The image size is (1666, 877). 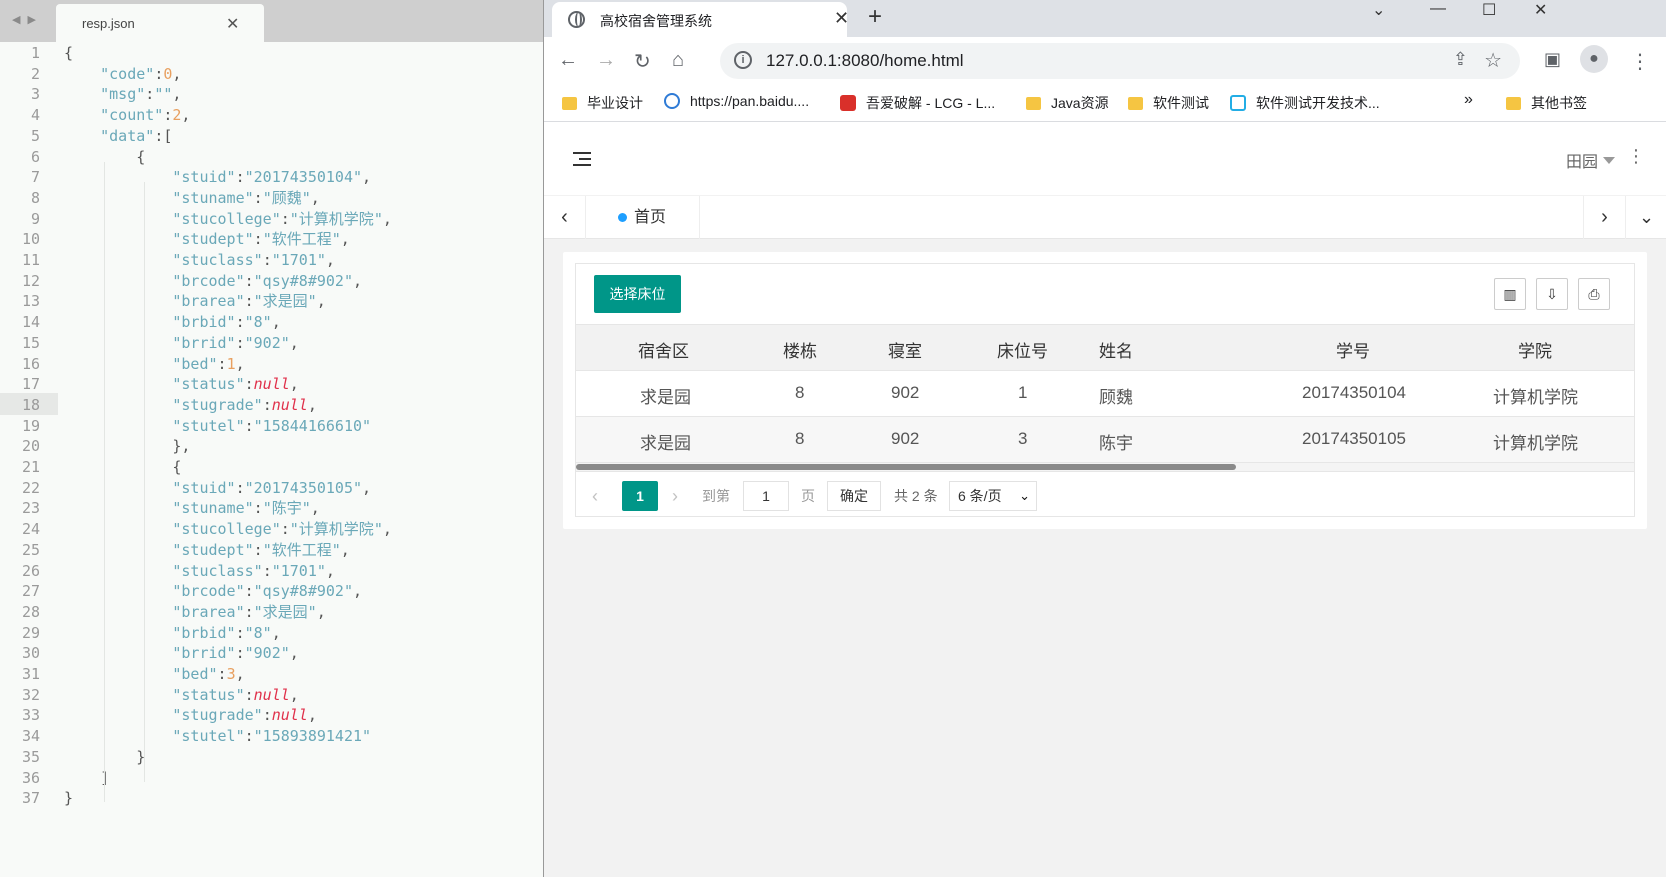 I want to click on code-token: "qsy#8#902", so click(x=303, y=280).